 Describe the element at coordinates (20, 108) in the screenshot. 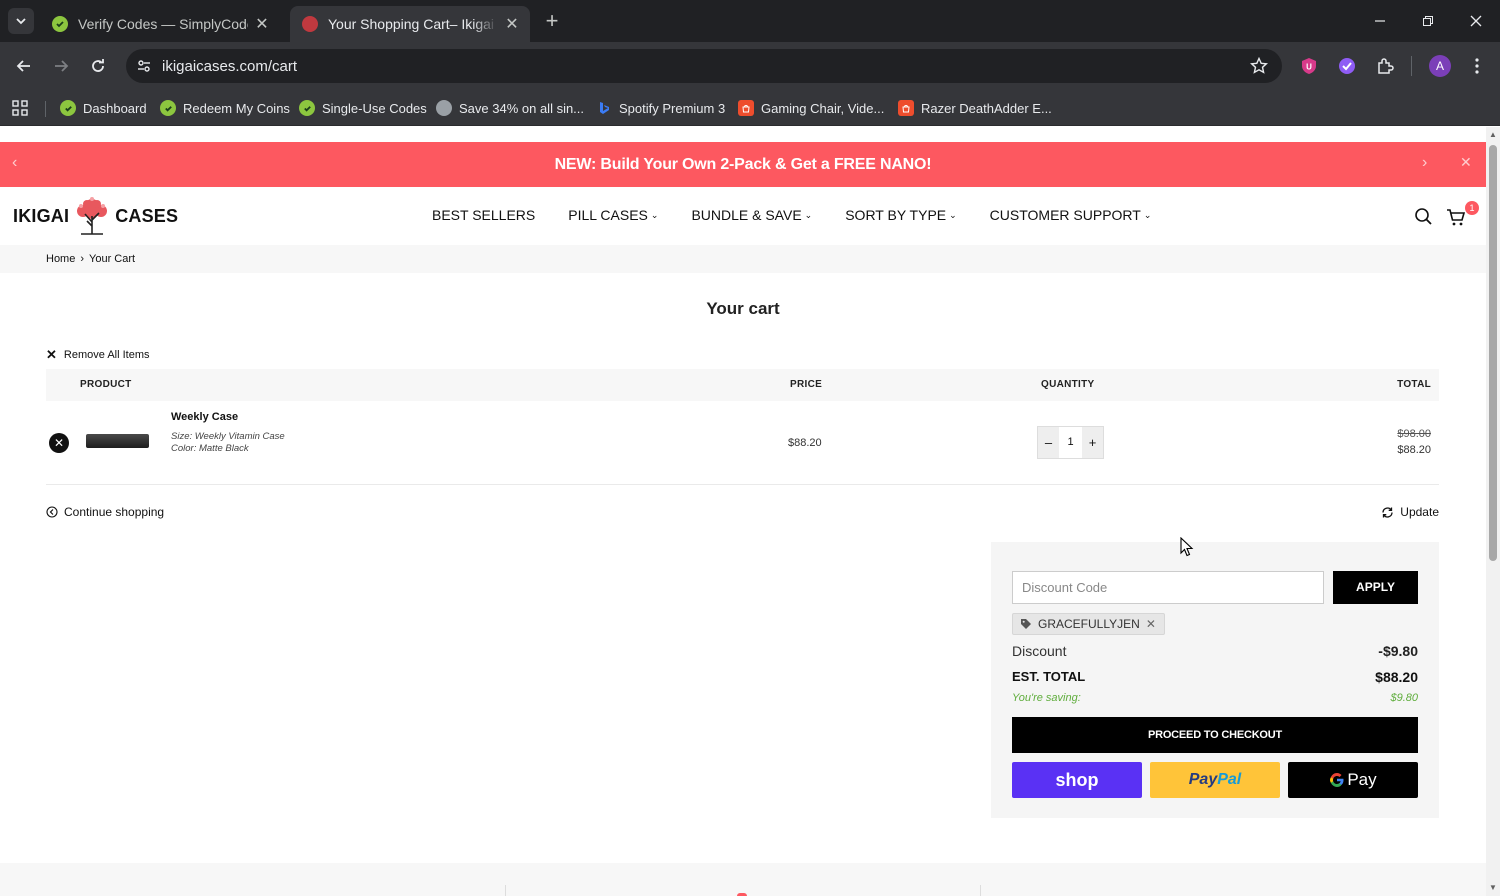

I see `apps-grid-icon` at that location.